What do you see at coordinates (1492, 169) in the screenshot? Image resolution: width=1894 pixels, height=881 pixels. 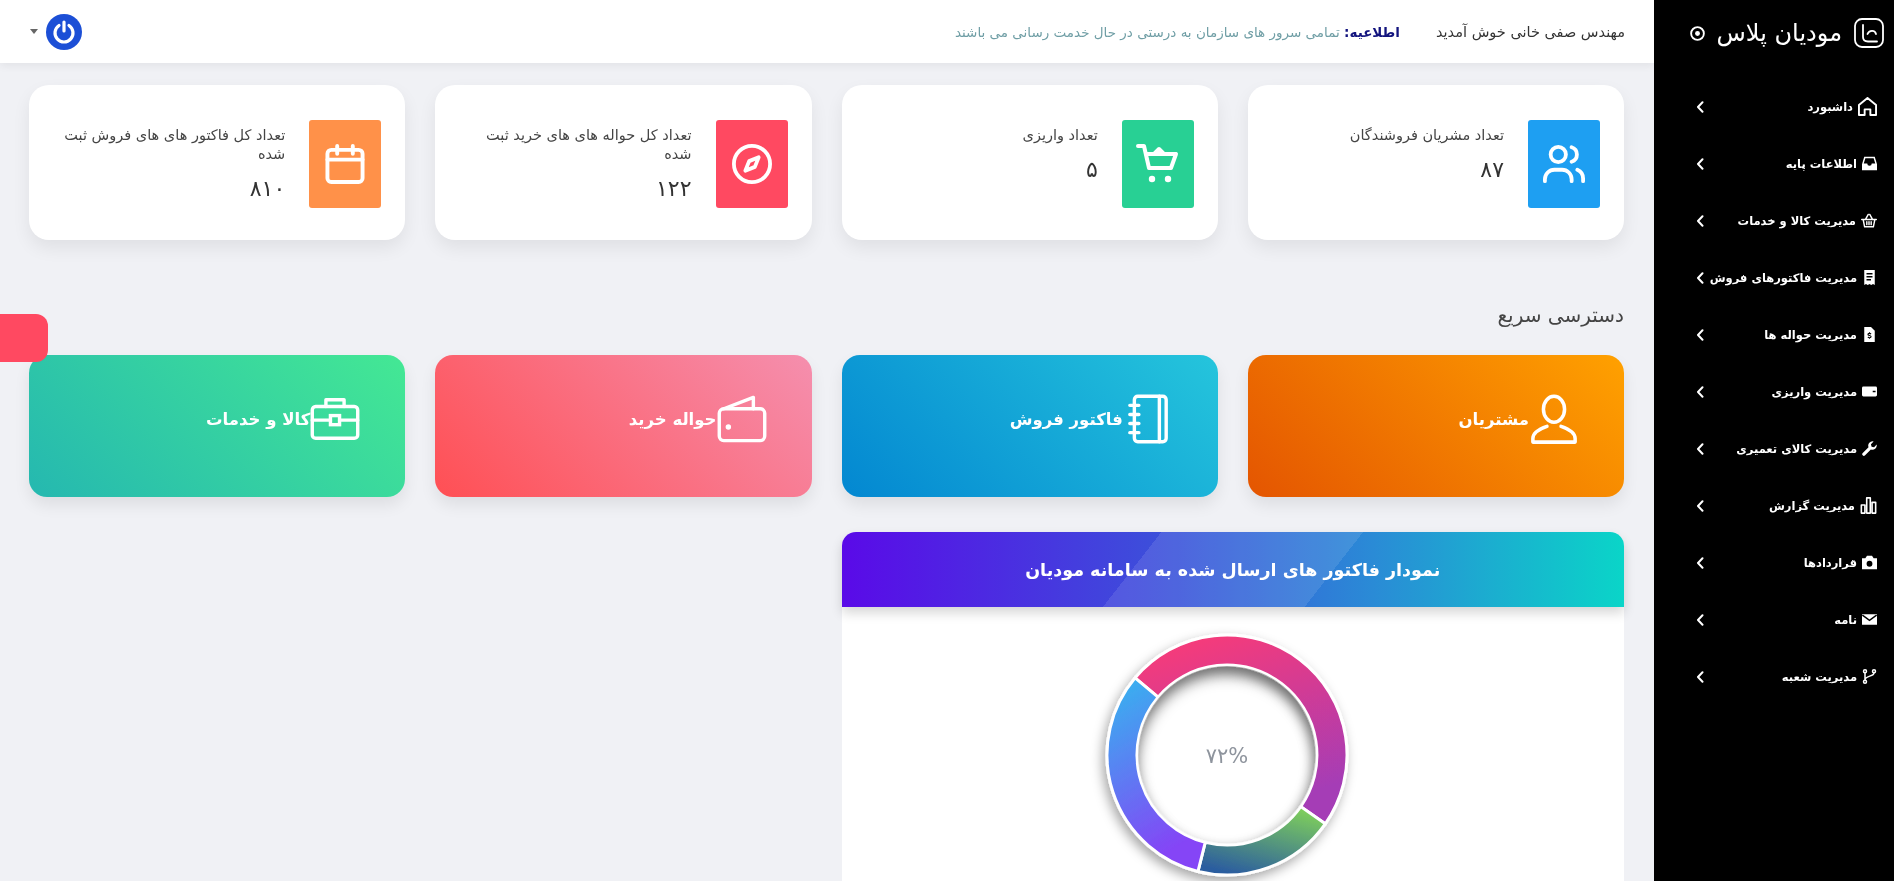 I see `stat-value: ۸۷` at bounding box center [1492, 169].